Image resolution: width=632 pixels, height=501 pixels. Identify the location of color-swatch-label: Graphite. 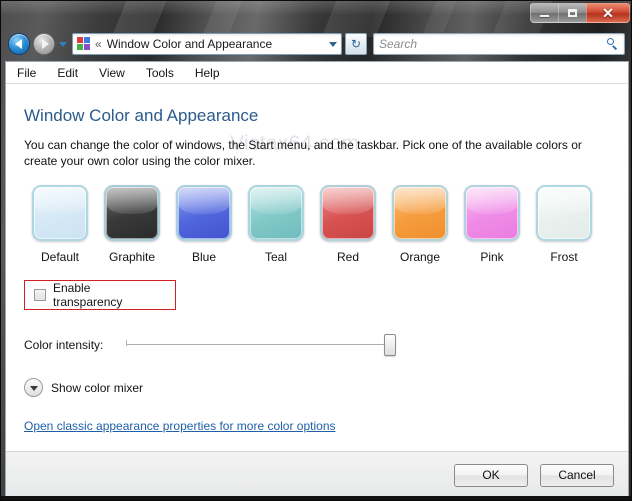
(132, 257).